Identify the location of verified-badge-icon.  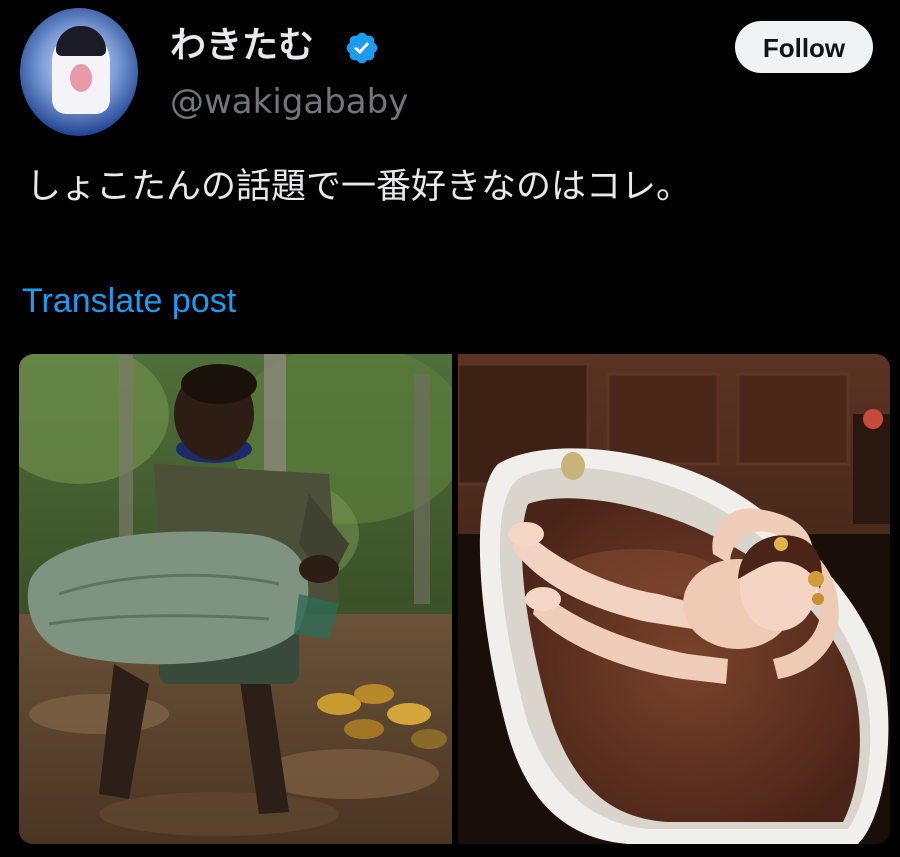
(362, 48).